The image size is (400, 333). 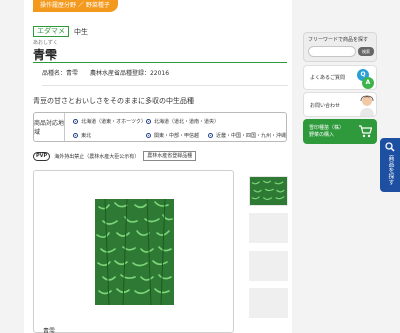 I want to click on purchase-label: 野菜の購入, so click(x=322, y=135).